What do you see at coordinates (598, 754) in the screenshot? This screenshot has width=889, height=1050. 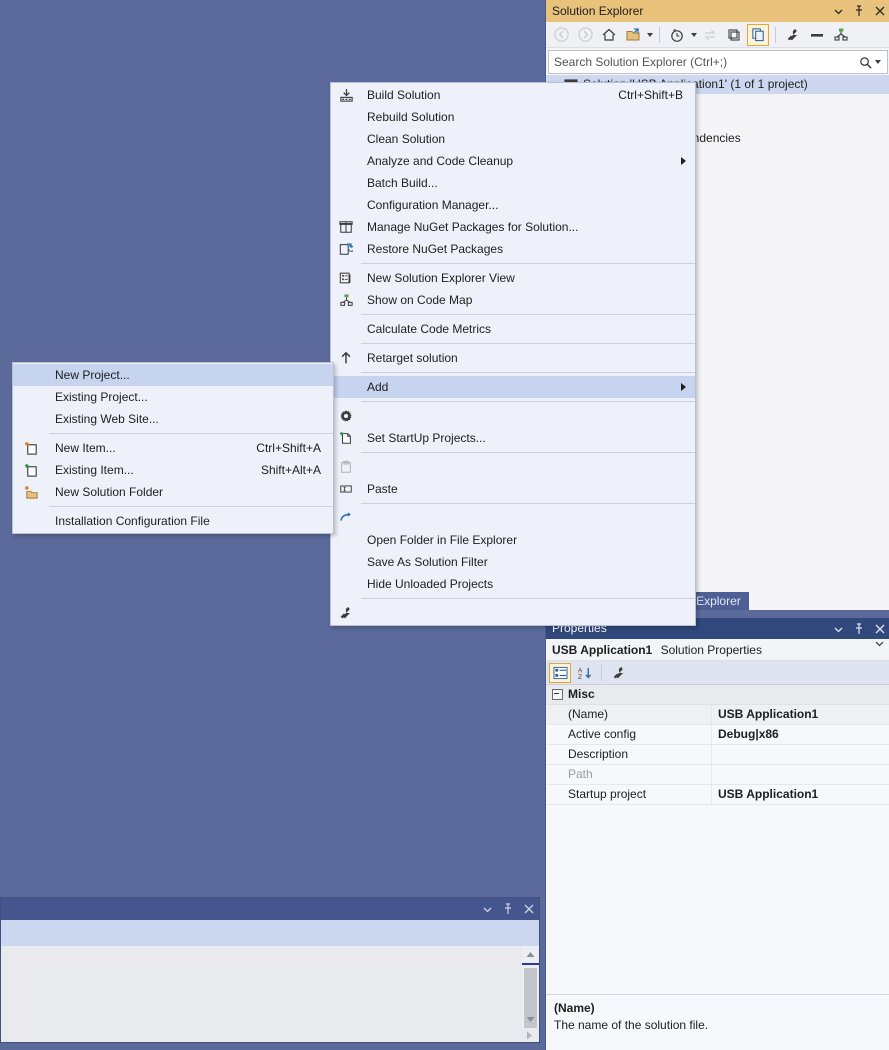 I see `property-name: Description` at bounding box center [598, 754].